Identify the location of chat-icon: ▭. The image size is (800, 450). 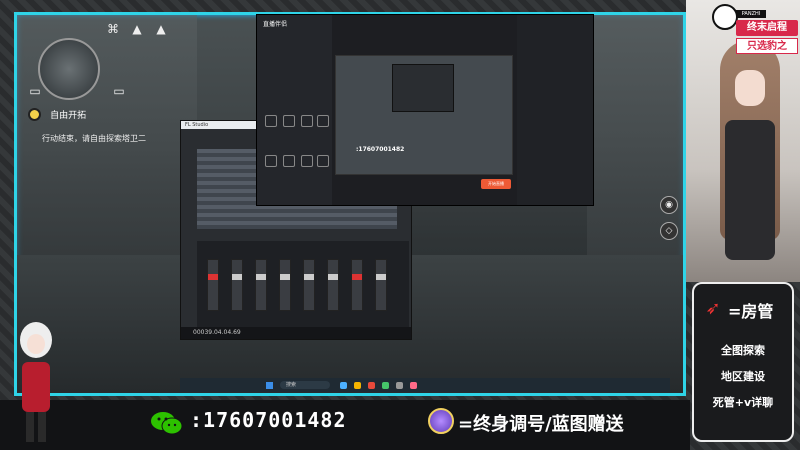
(119, 91).